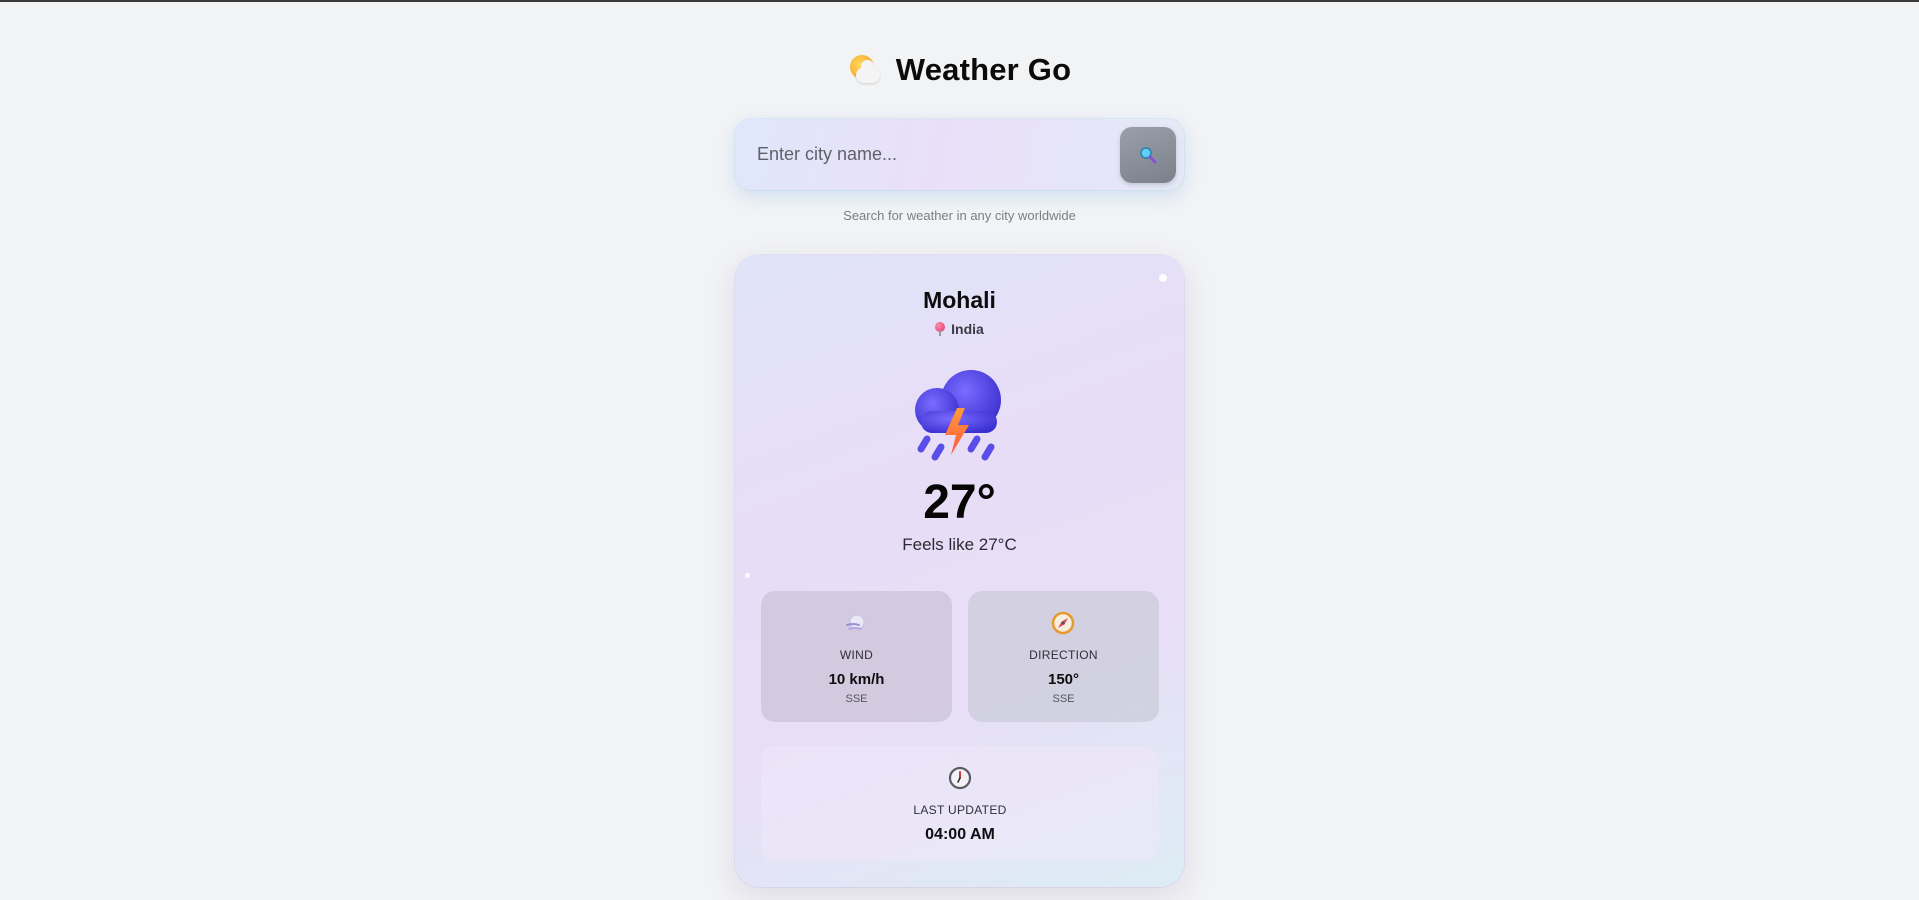 The image size is (1919, 900). Describe the element at coordinates (983, 69) in the screenshot. I see `app-title: Weather Go` at that location.